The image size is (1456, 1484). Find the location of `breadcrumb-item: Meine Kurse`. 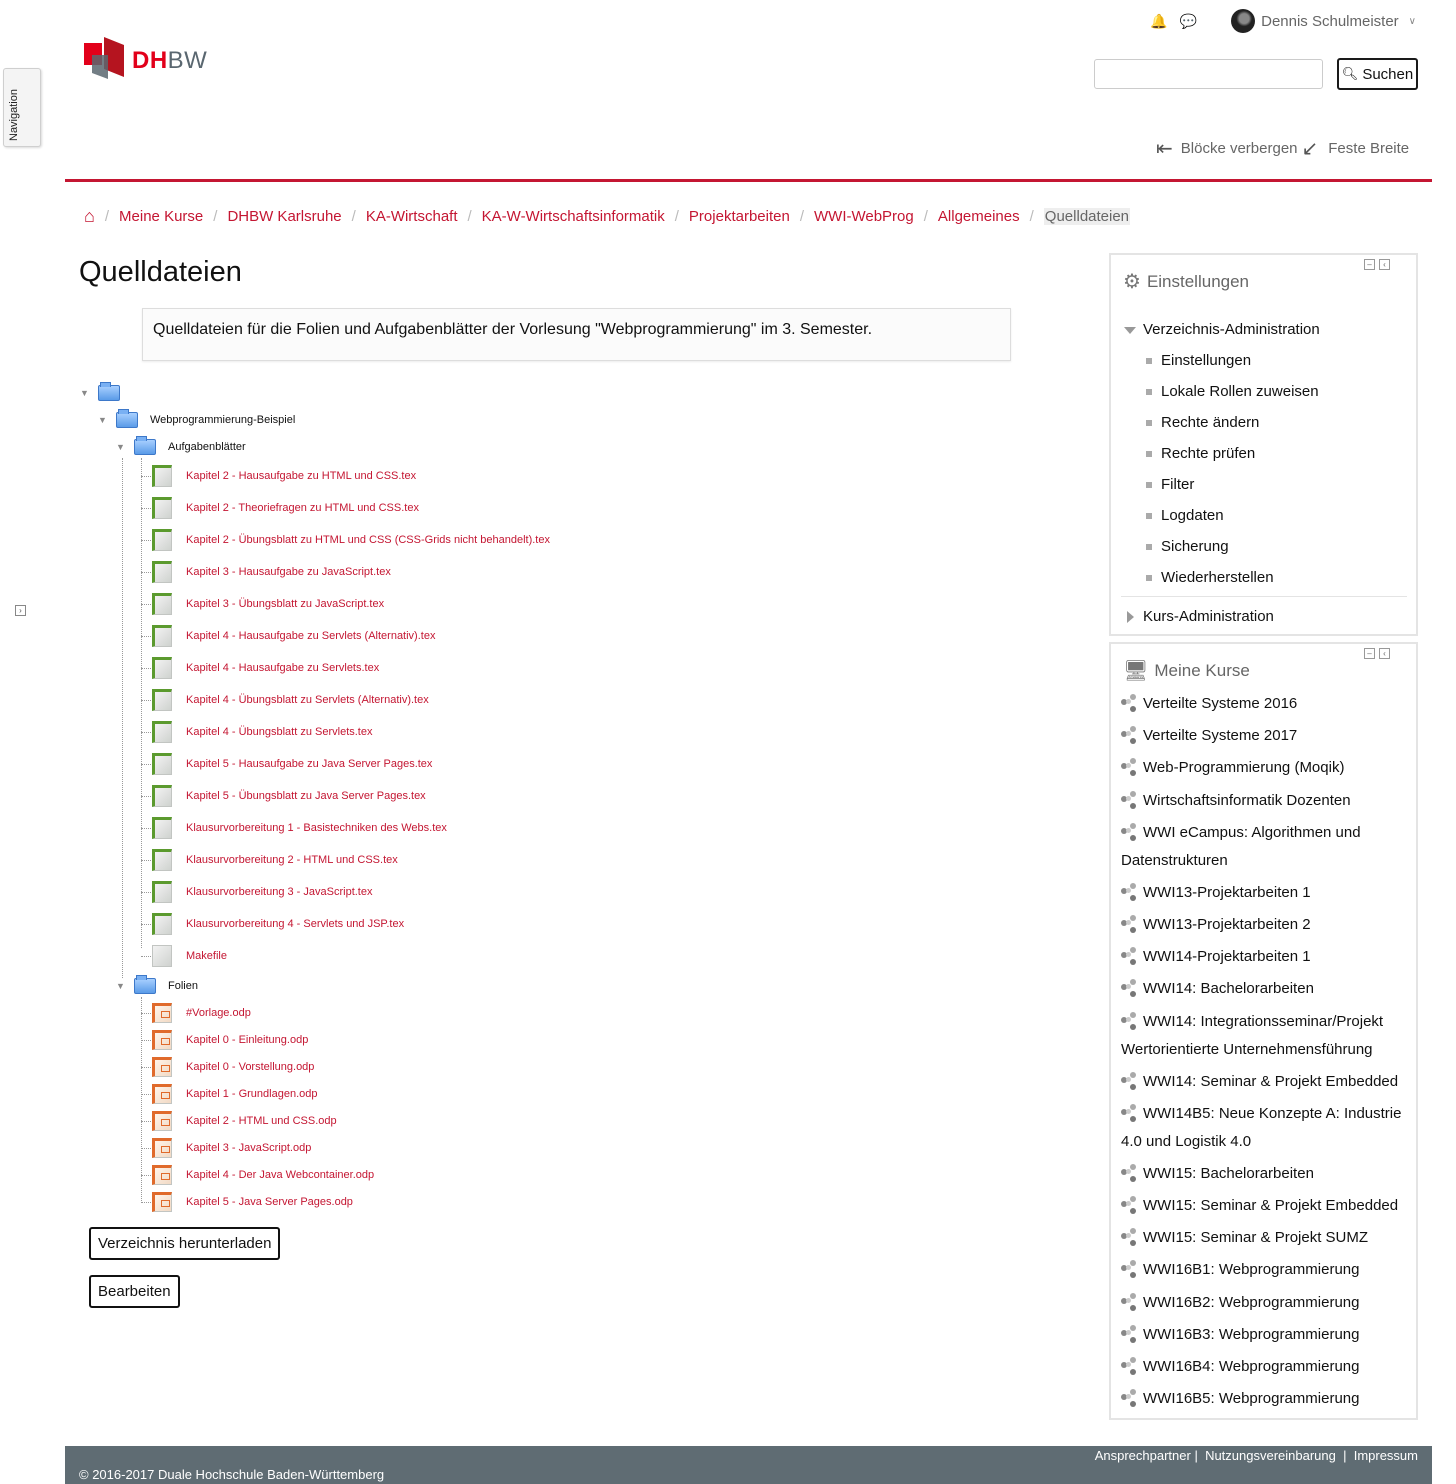

breadcrumb-item: Meine Kurse is located at coordinates (161, 216).